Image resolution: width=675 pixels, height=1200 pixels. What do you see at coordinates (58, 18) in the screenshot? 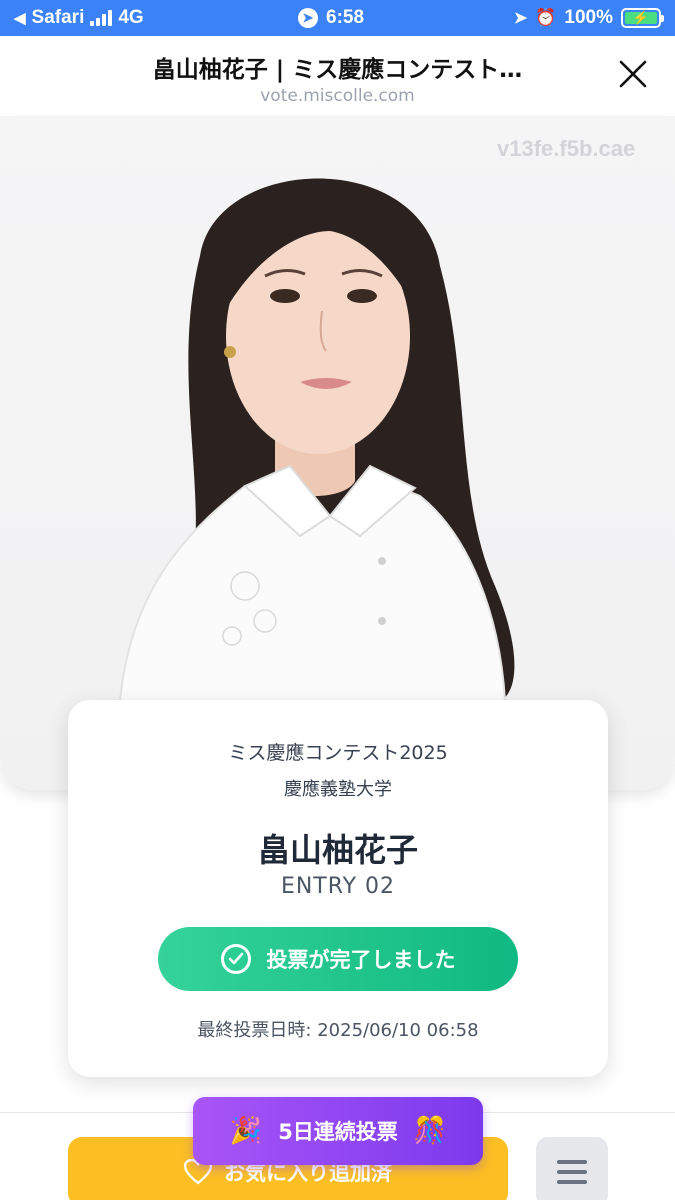
I see `back-app-label: Safari` at bounding box center [58, 18].